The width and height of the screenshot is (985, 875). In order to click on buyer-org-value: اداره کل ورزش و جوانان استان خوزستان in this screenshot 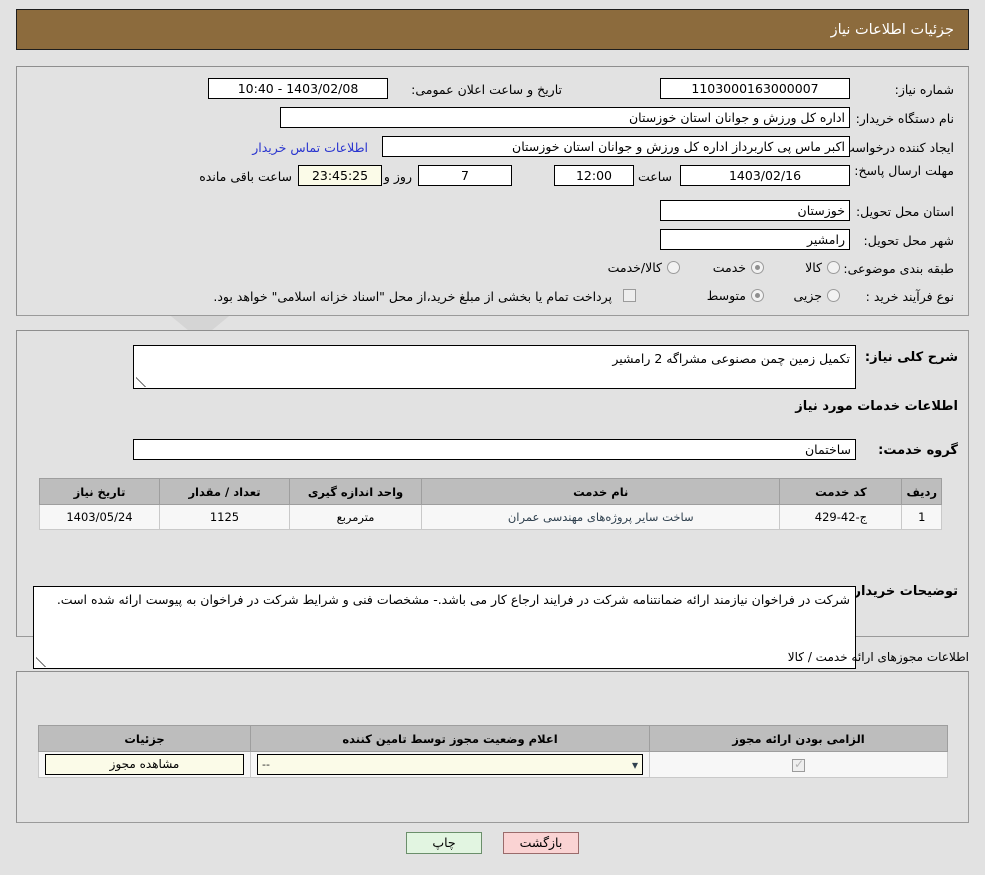, I will do `click(565, 117)`.